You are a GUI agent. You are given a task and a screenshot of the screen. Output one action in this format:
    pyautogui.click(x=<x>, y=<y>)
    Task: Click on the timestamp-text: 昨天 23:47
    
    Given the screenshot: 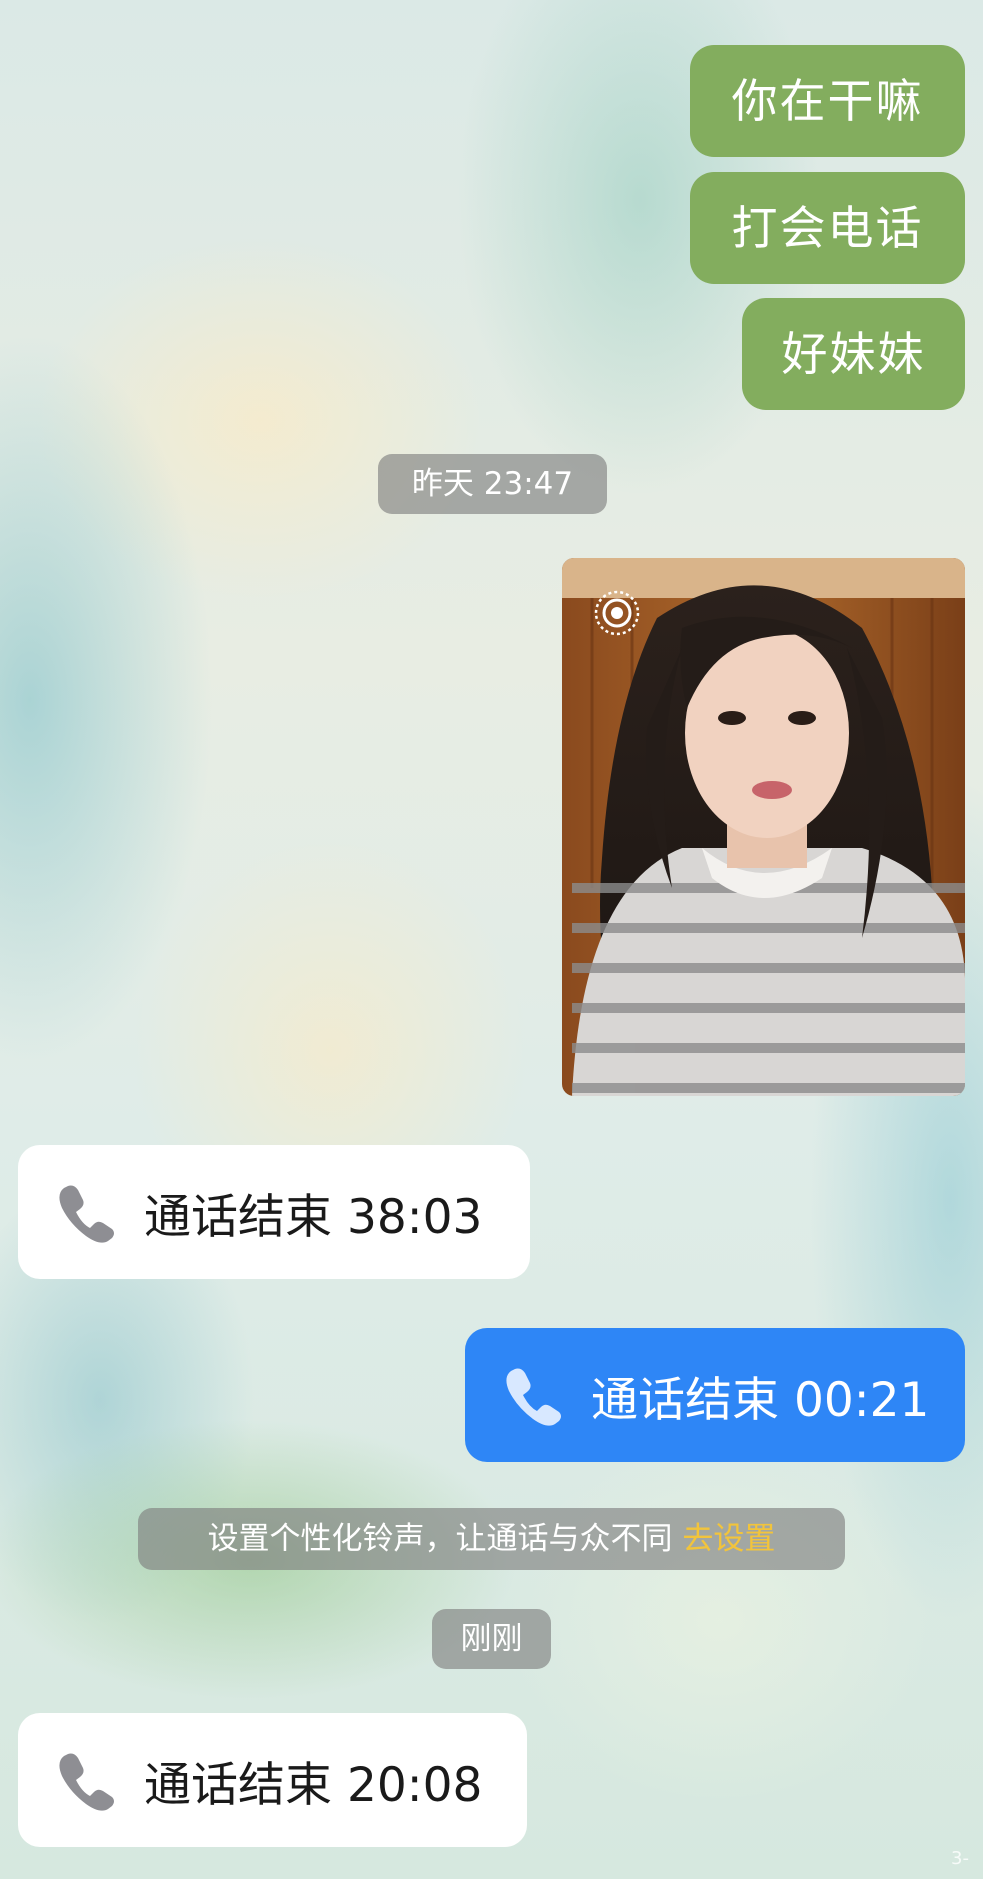 What is the action you would take?
    pyautogui.click(x=492, y=484)
    